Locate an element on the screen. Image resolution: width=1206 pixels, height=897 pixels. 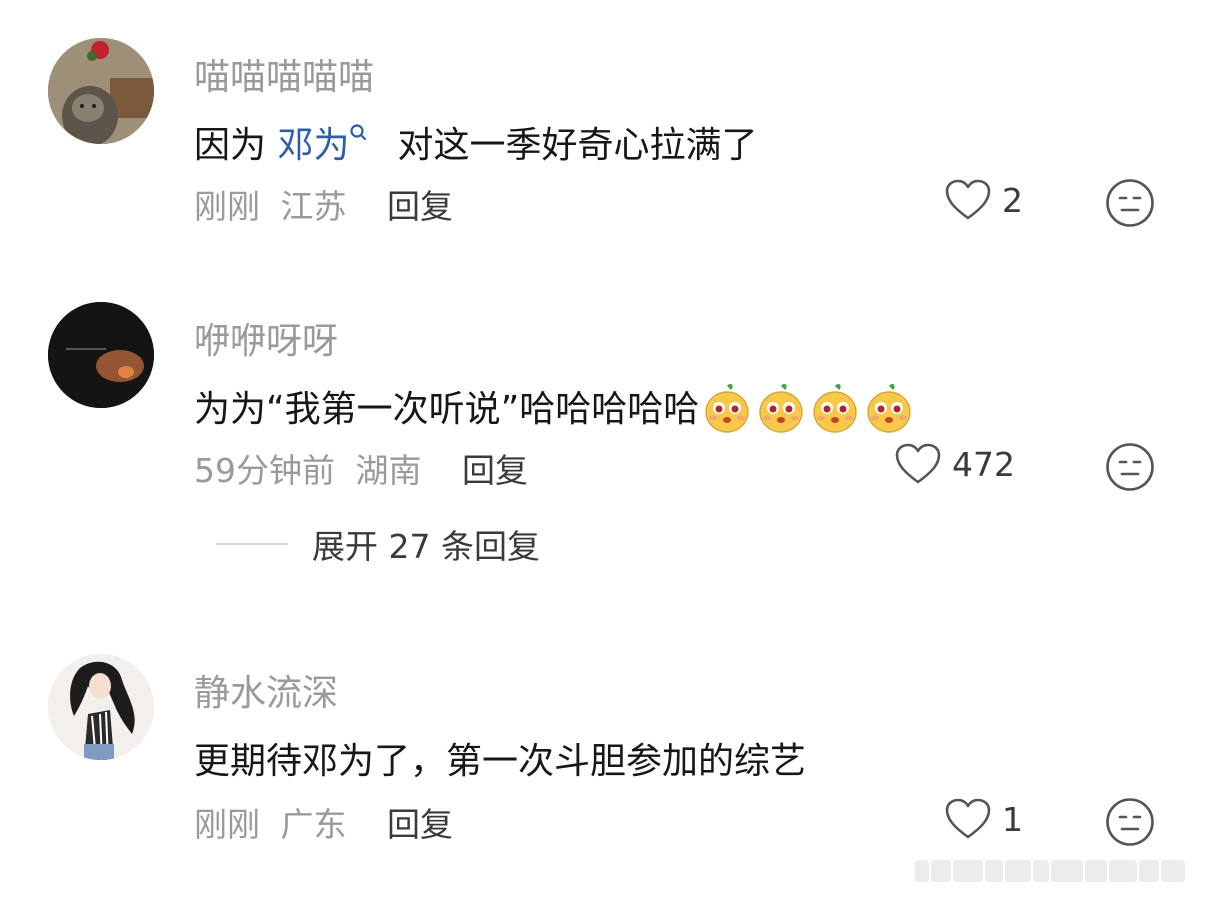
username: 咿咿呀呀 is located at coordinates (266, 338).